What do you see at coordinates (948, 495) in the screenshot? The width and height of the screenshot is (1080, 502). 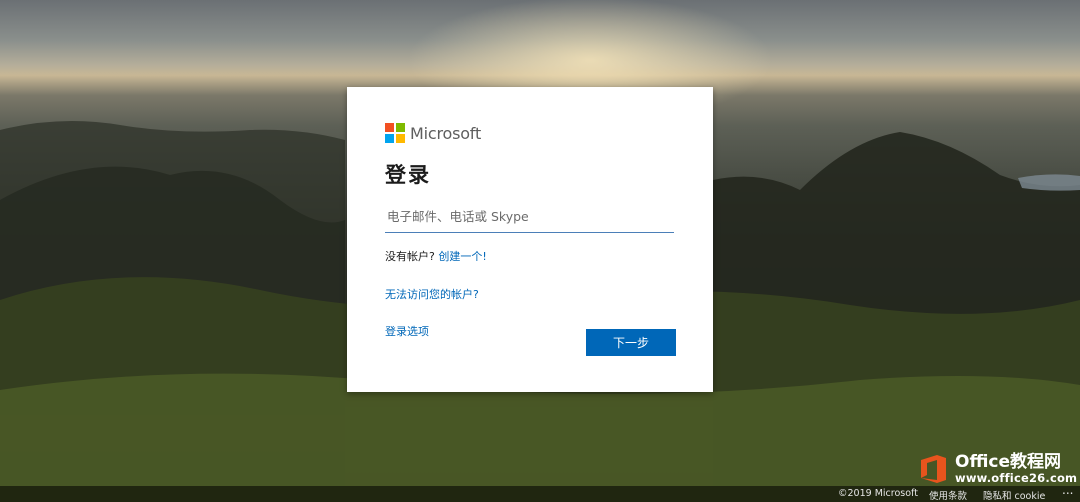 I see `footer-terms-link: 使用条款` at bounding box center [948, 495].